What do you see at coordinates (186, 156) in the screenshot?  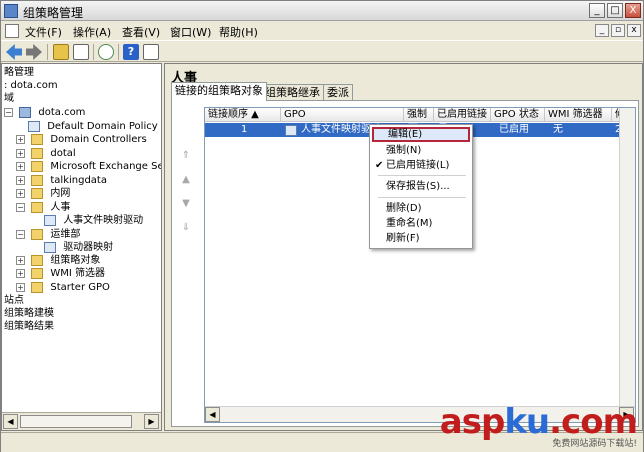 I see `move-top-icon: ⇑` at bounding box center [186, 156].